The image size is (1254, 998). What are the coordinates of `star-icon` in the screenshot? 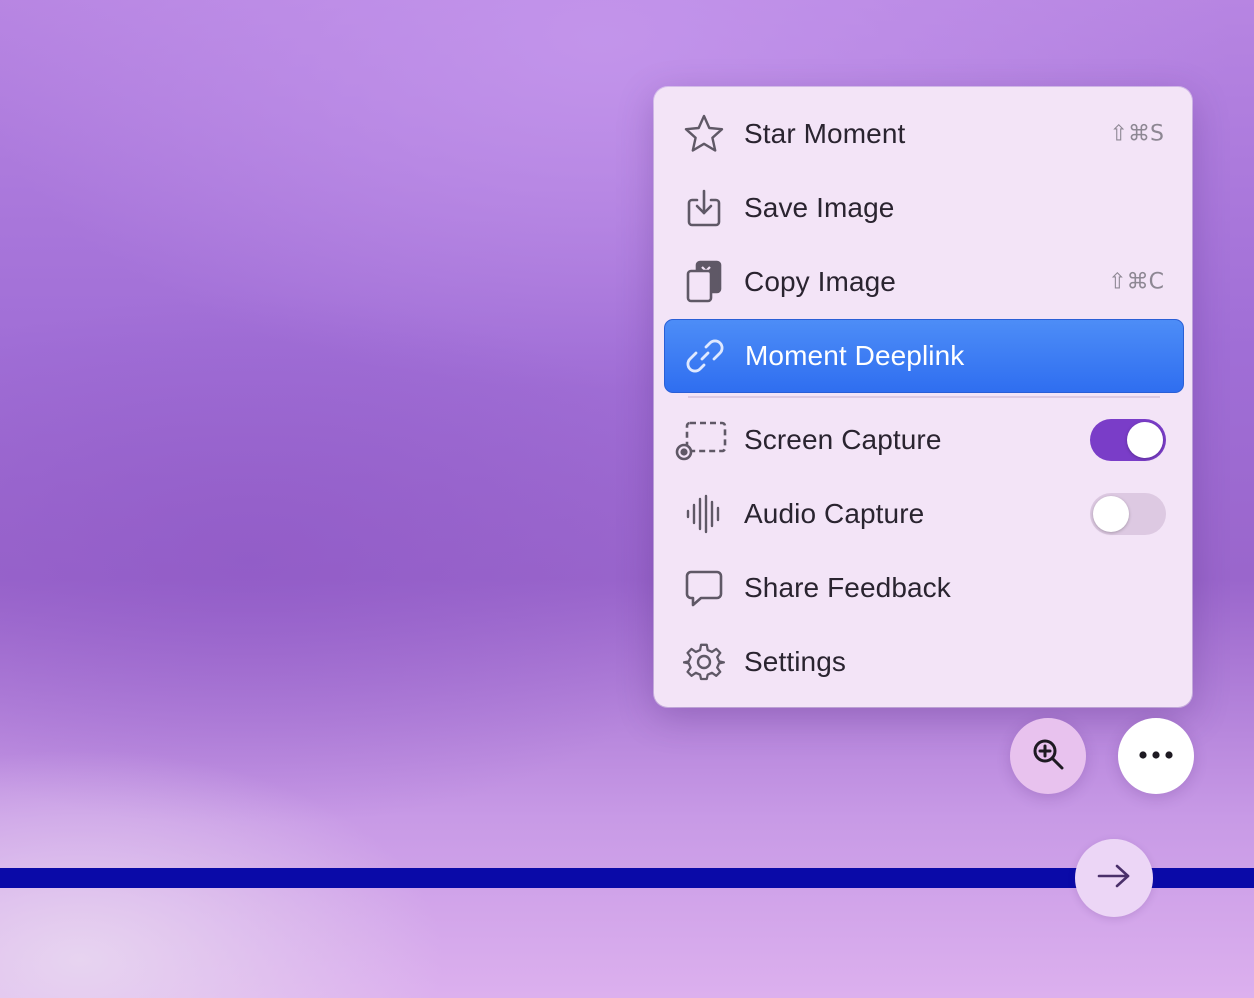 It's located at (704, 134).